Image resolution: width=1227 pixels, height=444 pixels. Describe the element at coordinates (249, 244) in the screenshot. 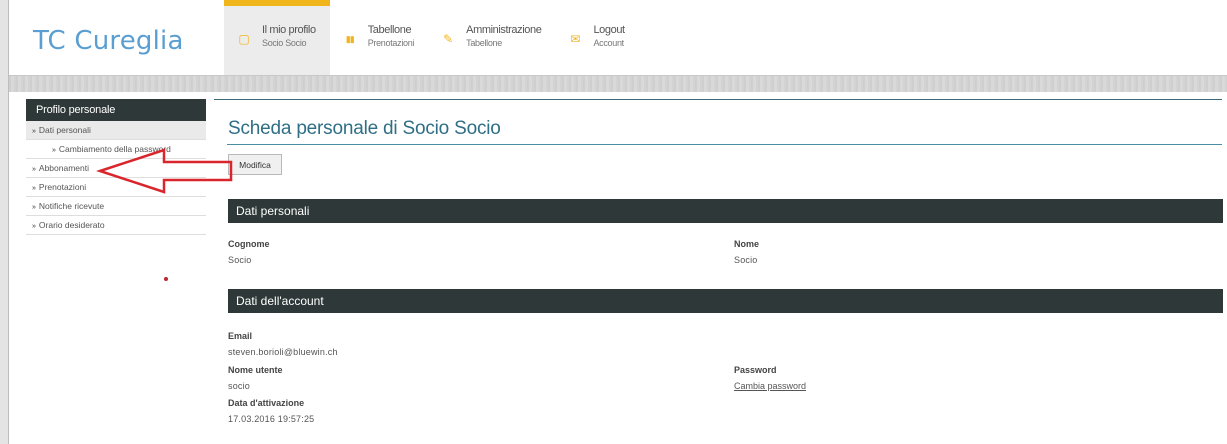

I see `cognome-label: Cognome` at that location.